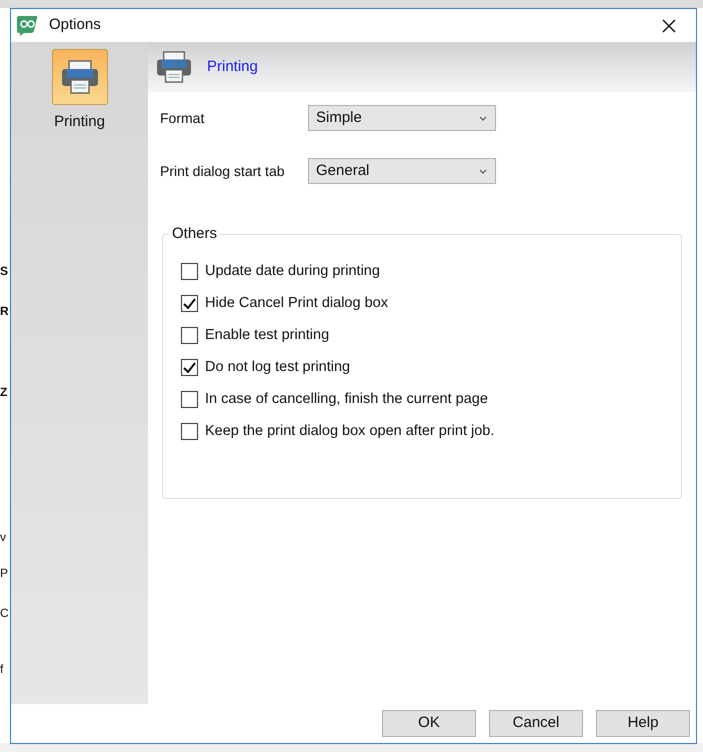 This screenshot has width=703, height=752. What do you see at coordinates (337, 431) in the screenshot?
I see `checkbox-option: Keep the print dialog box open after print job.` at bounding box center [337, 431].